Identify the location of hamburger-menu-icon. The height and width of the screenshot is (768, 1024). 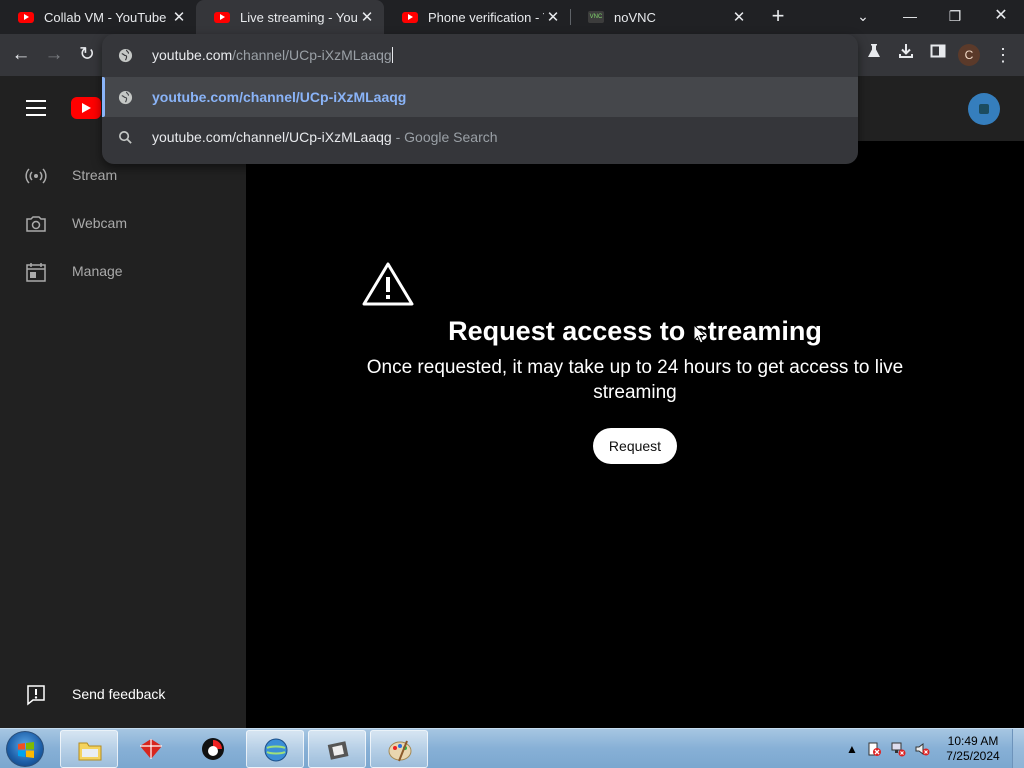
(36, 108).